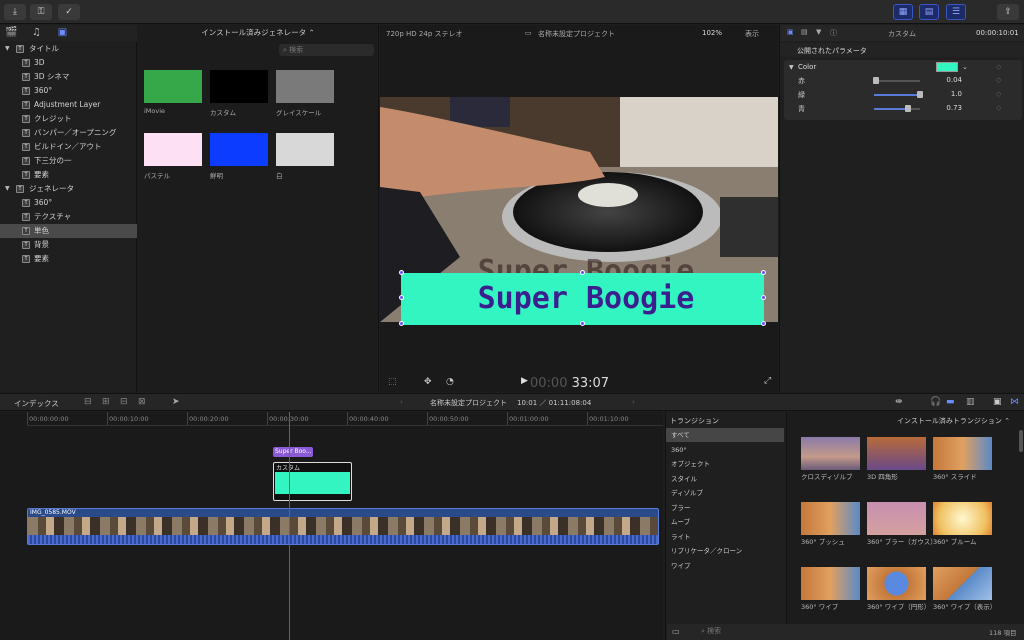 This screenshot has width=1024, height=640. What do you see at coordinates (826, 632) in the screenshot?
I see `transitions-search-input: ⌕ 検索` at bounding box center [826, 632].